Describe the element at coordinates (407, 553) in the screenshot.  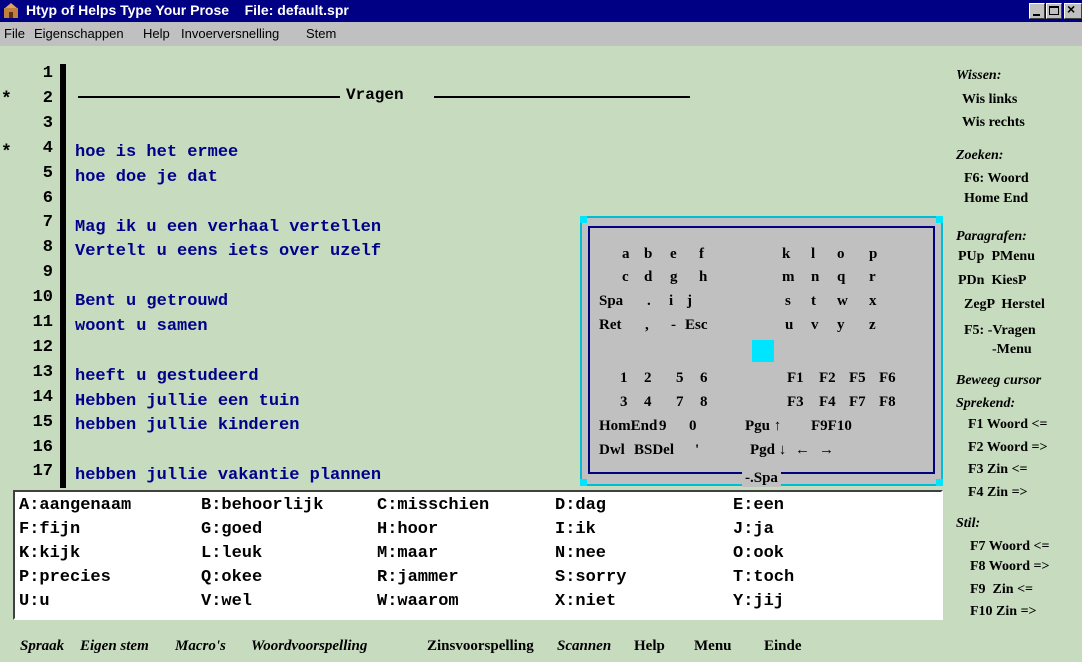
I see `shortcut-item: M:maar` at that location.